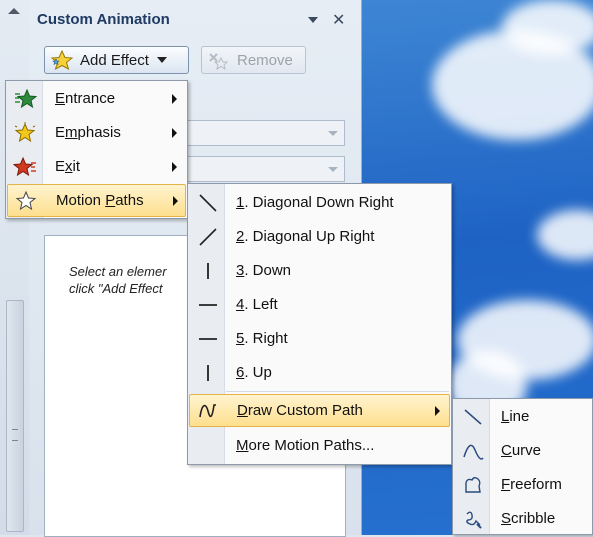 This screenshot has width=593, height=537. I want to click on pane-options-icon, so click(313, 20).